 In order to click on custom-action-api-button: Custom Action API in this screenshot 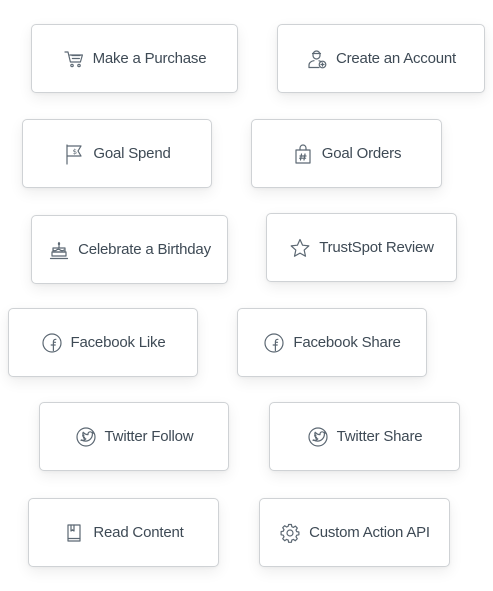, I will do `click(354, 532)`.